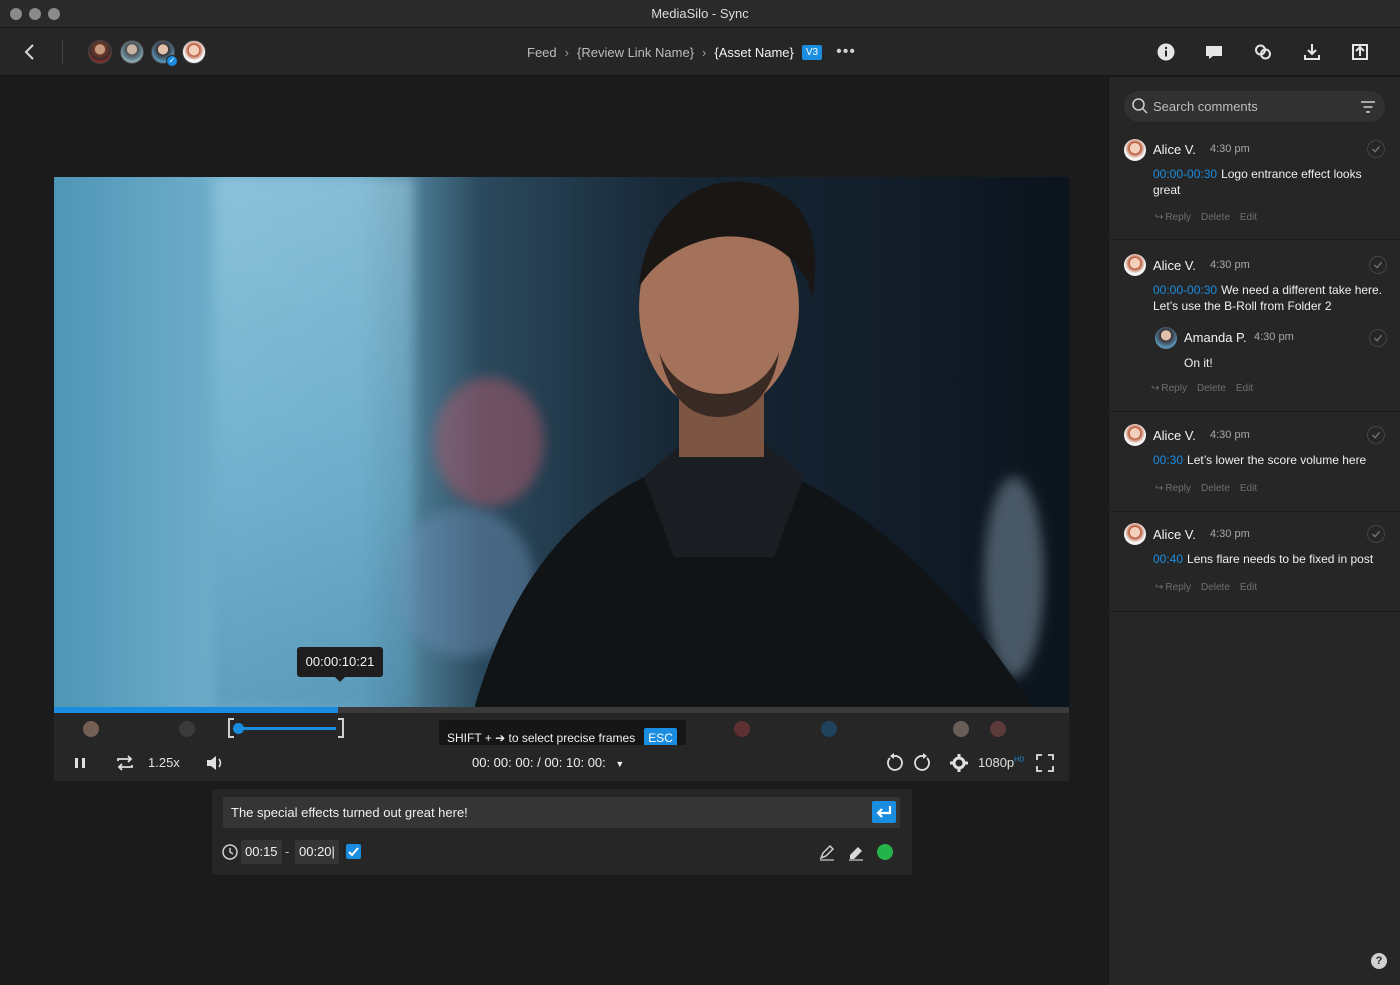 The image size is (1400, 985). I want to click on range-selector, so click(286, 728).